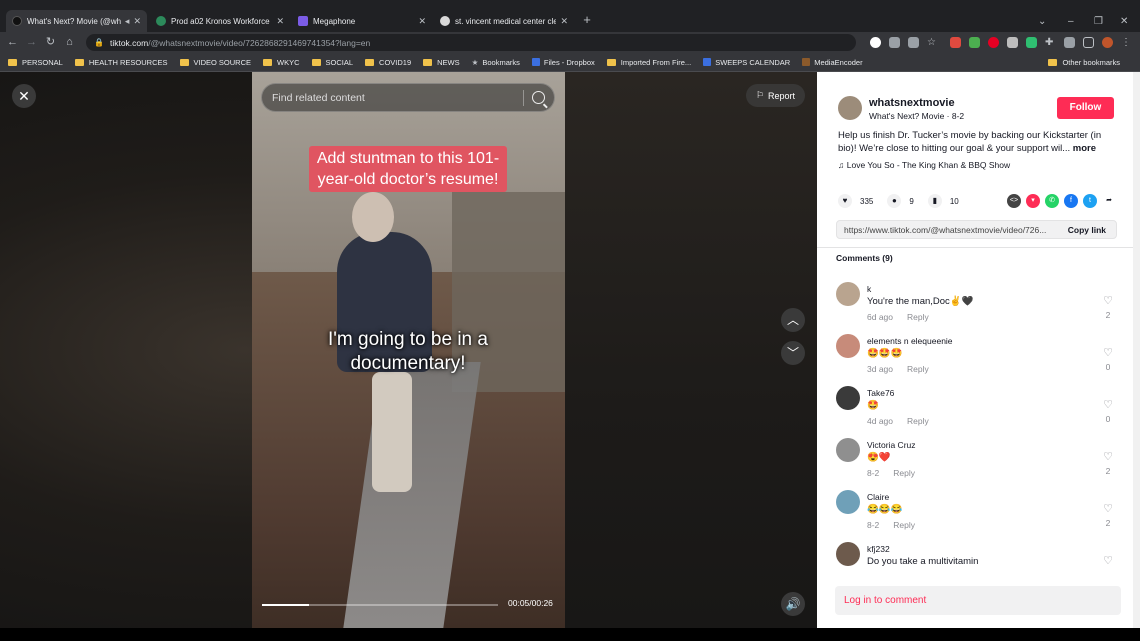 Image resolution: width=1140 pixels, height=641 pixels. Describe the element at coordinates (993, 42) in the screenshot. I see `pinterest-icon` at that location.